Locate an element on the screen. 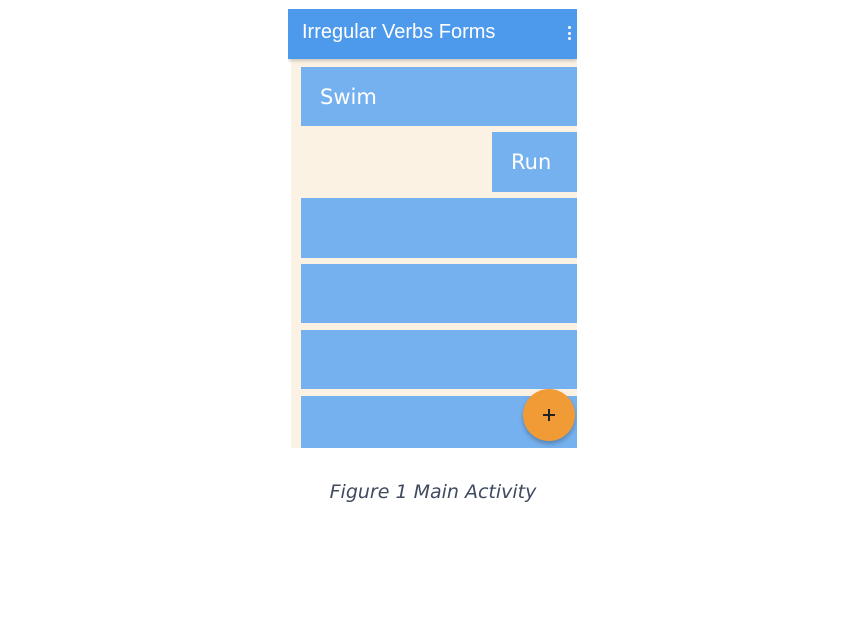 Image resolution: width=856 pixels, height=628 pixels. verb-card-label: Run is located at coordinates (531, 162).